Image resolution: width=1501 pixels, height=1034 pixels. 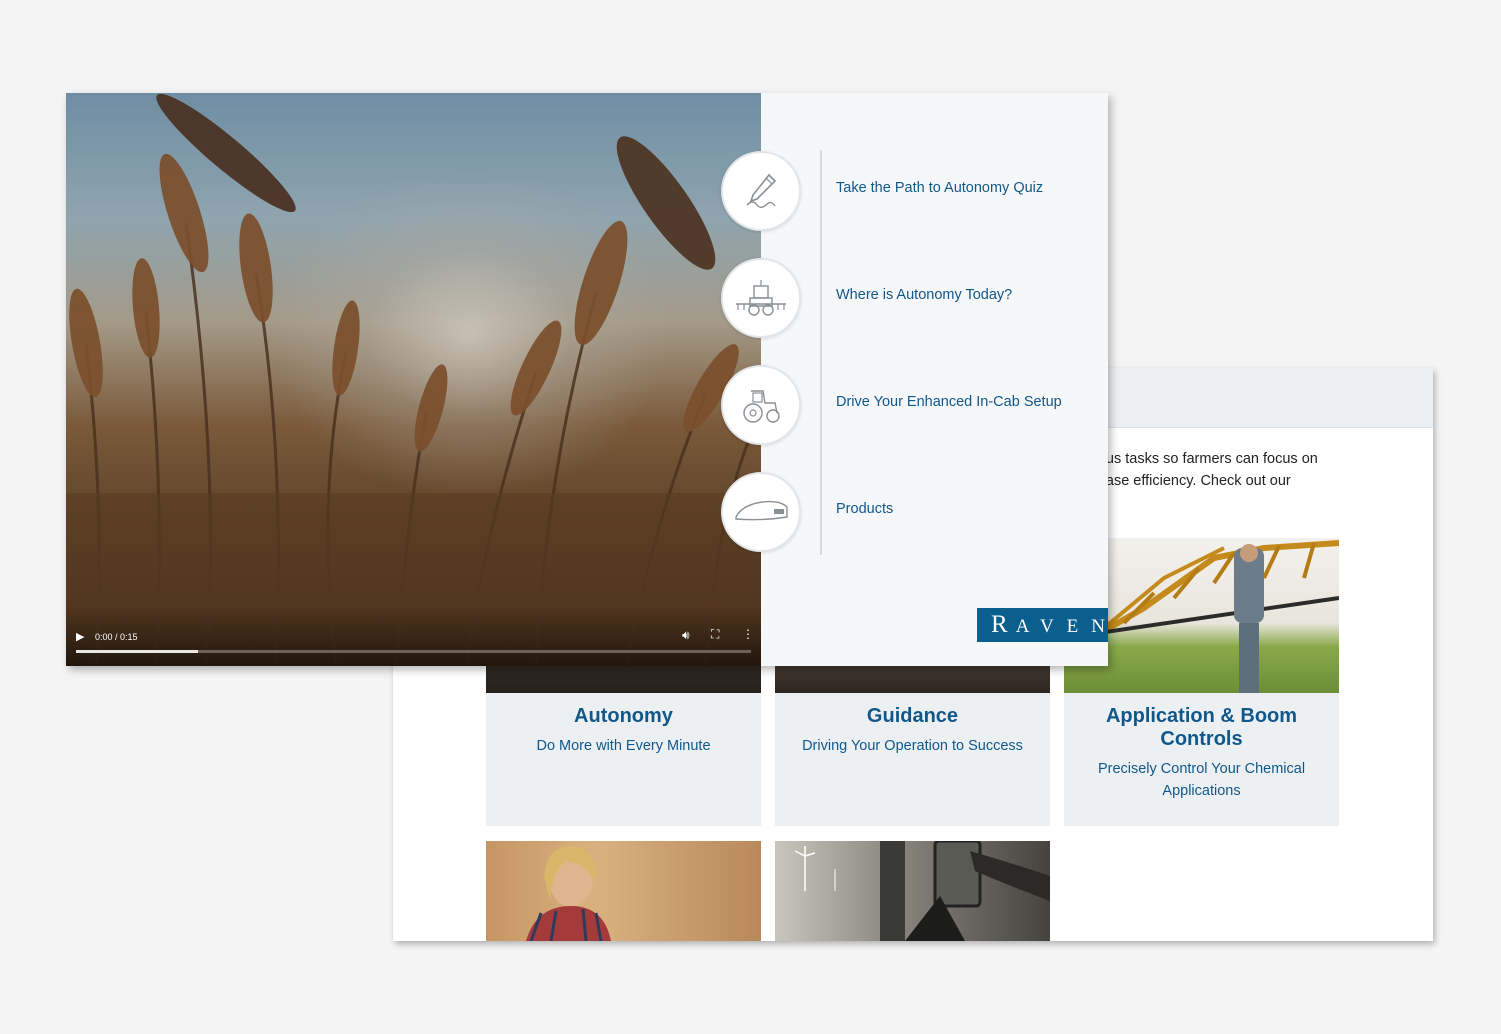 What do you see at coordinates (116, 637) in the screenshot?
I see `video-time: 0:00 / 0:15` at bounding box center [116, 637].